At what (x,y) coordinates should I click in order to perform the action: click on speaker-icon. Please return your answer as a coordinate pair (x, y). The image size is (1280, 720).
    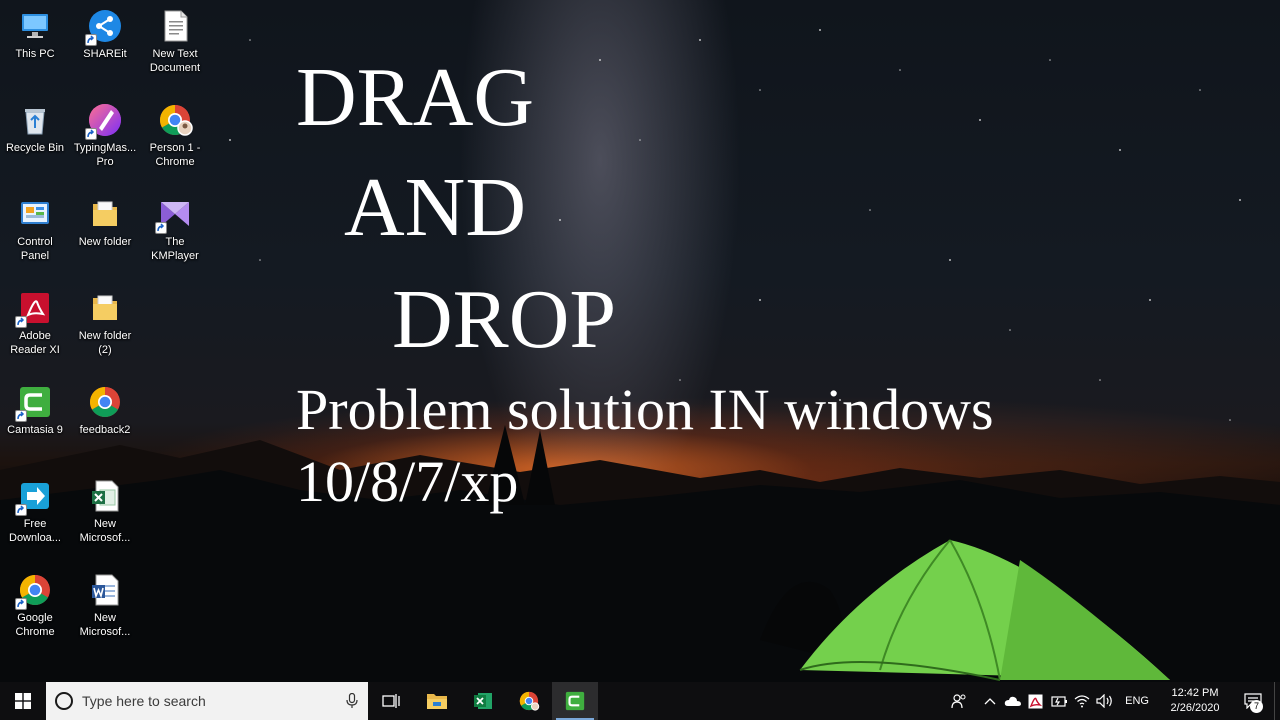
    Looking at the image, I should click on (1104, 701).